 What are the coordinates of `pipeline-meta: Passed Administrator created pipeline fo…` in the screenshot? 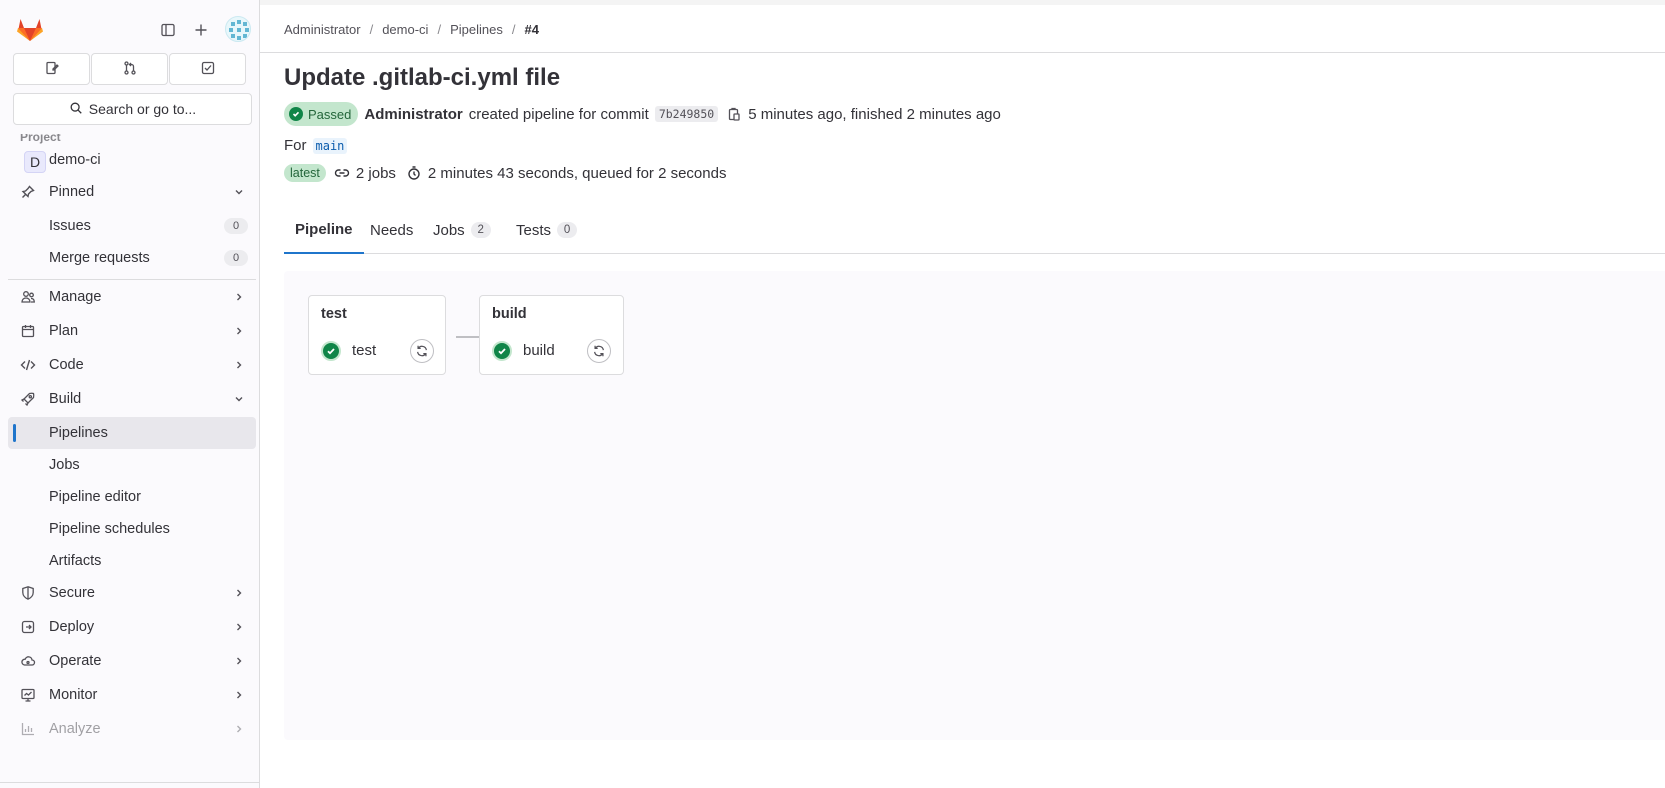 It's located at (642, 114).